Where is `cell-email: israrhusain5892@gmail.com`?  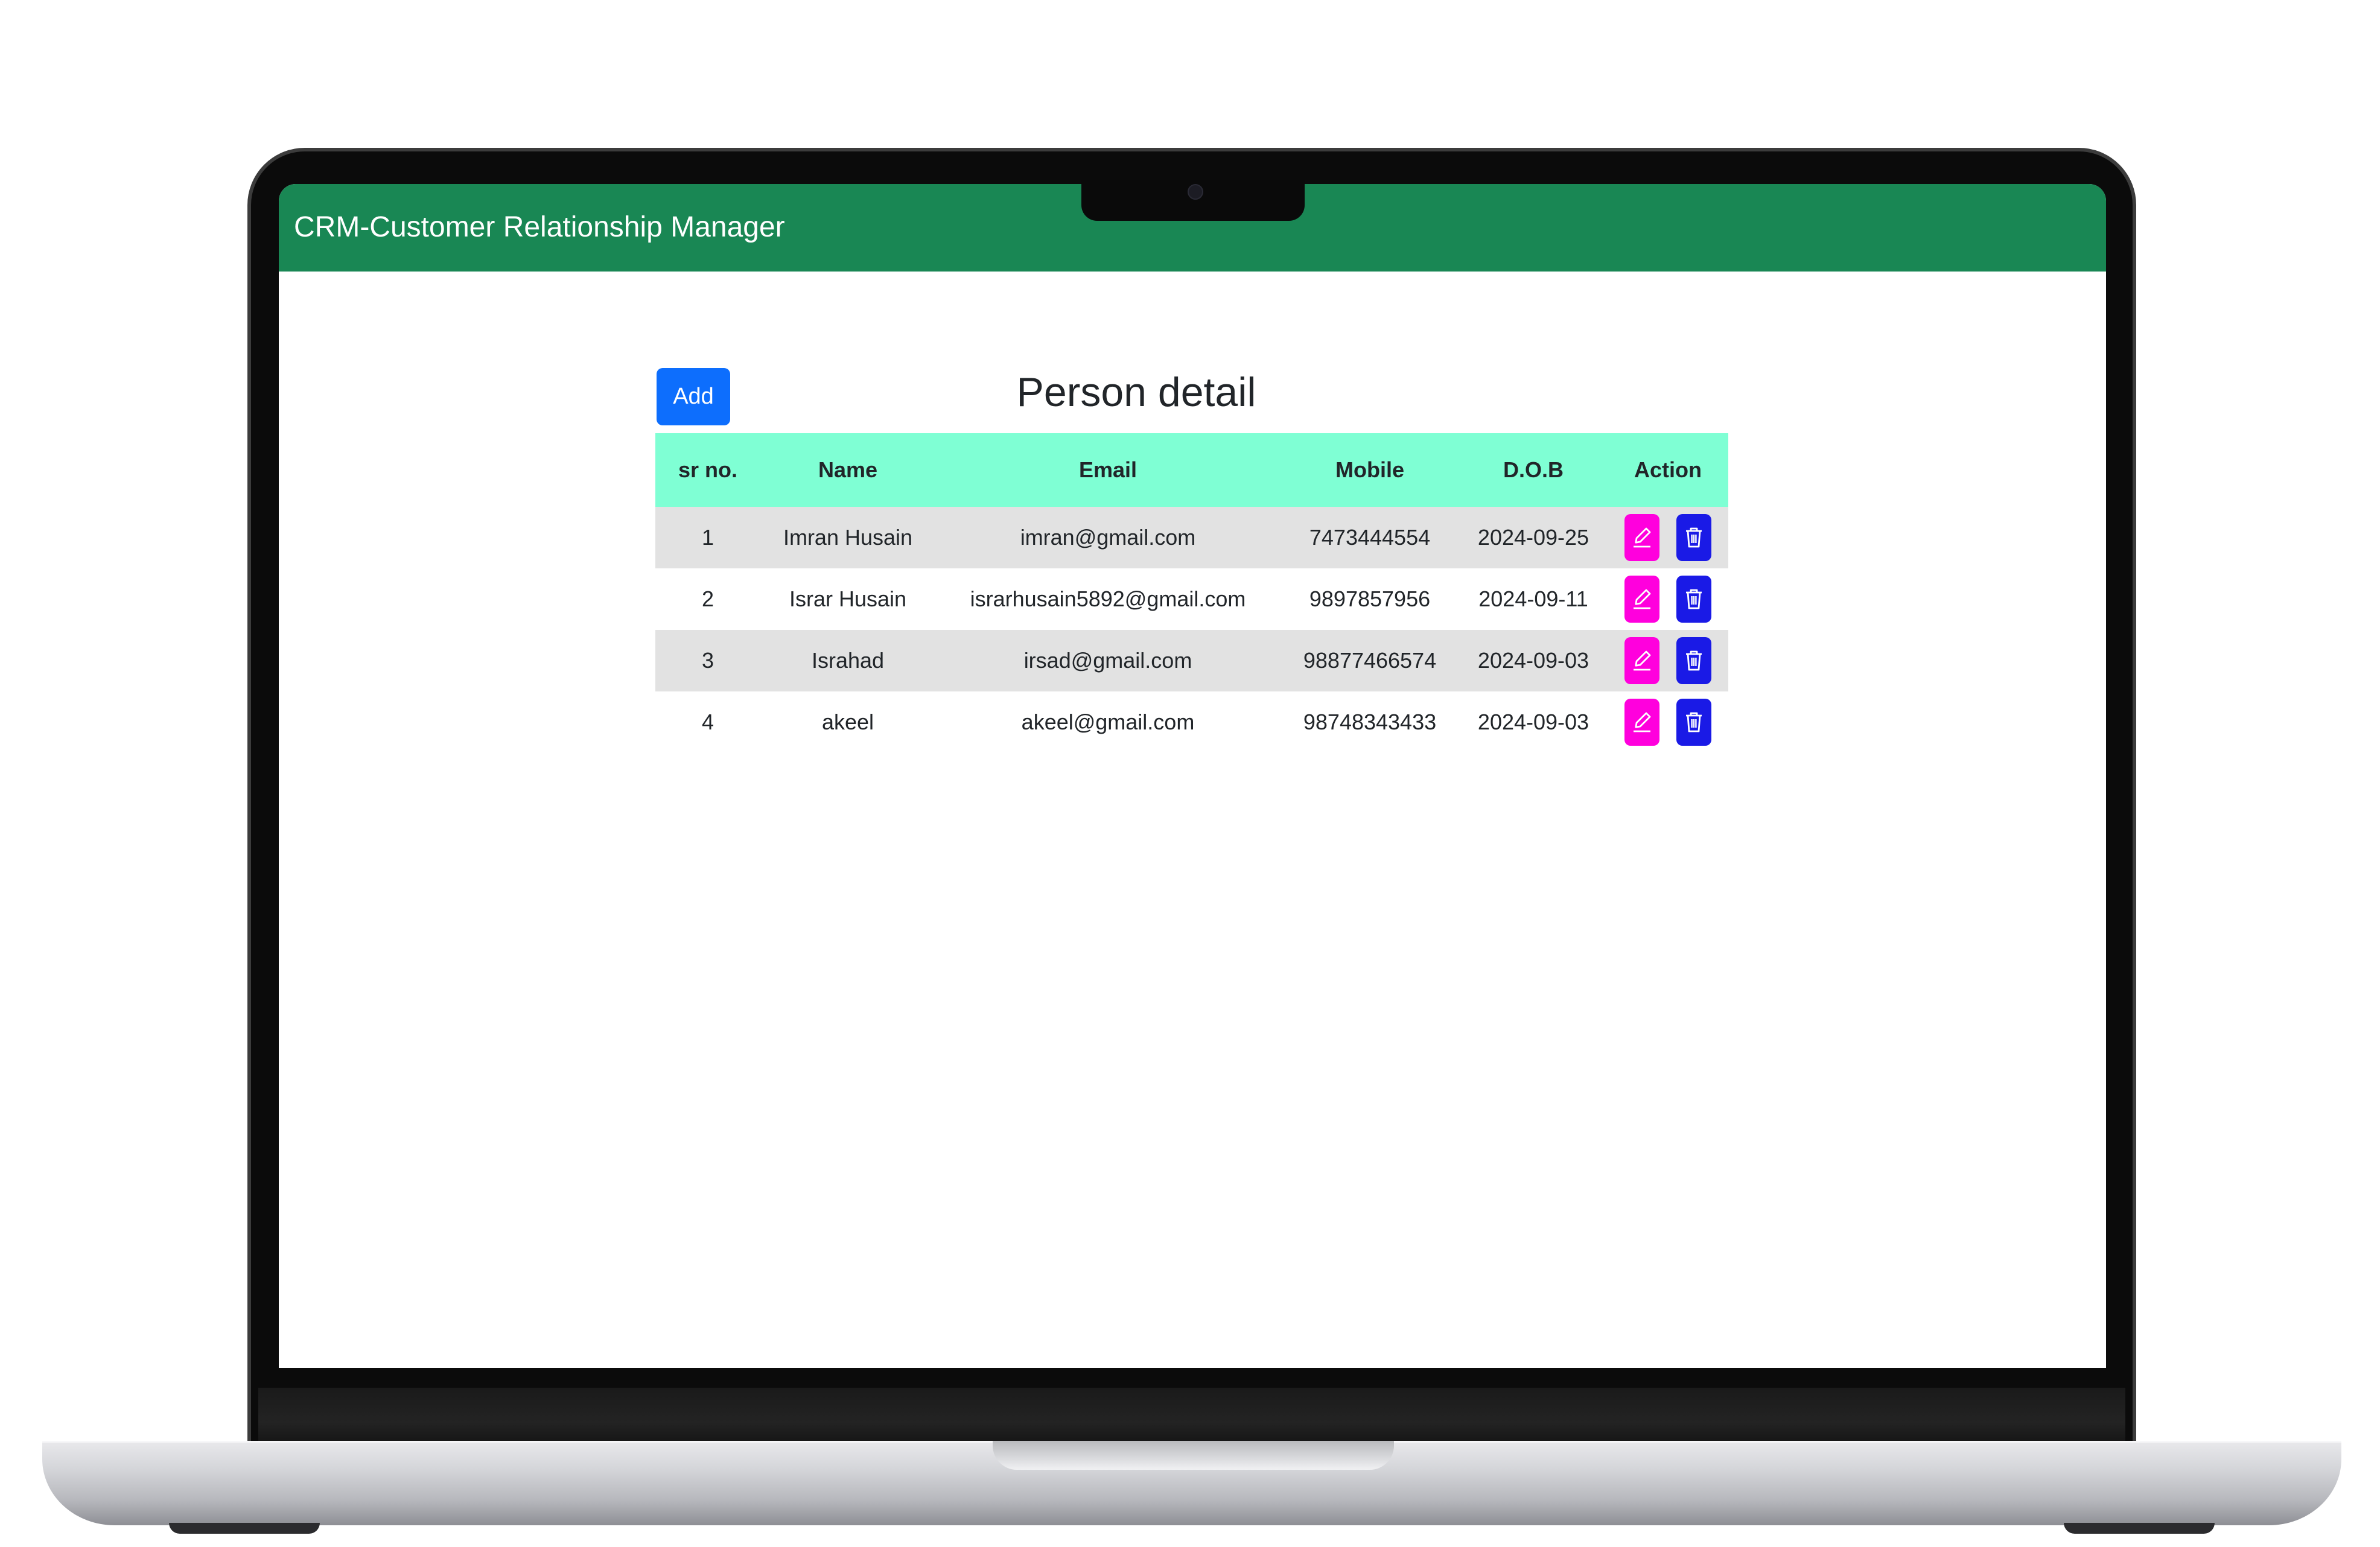 cell-email: israrhusain5892@gmail.com is located at coordinates (1108, 599).